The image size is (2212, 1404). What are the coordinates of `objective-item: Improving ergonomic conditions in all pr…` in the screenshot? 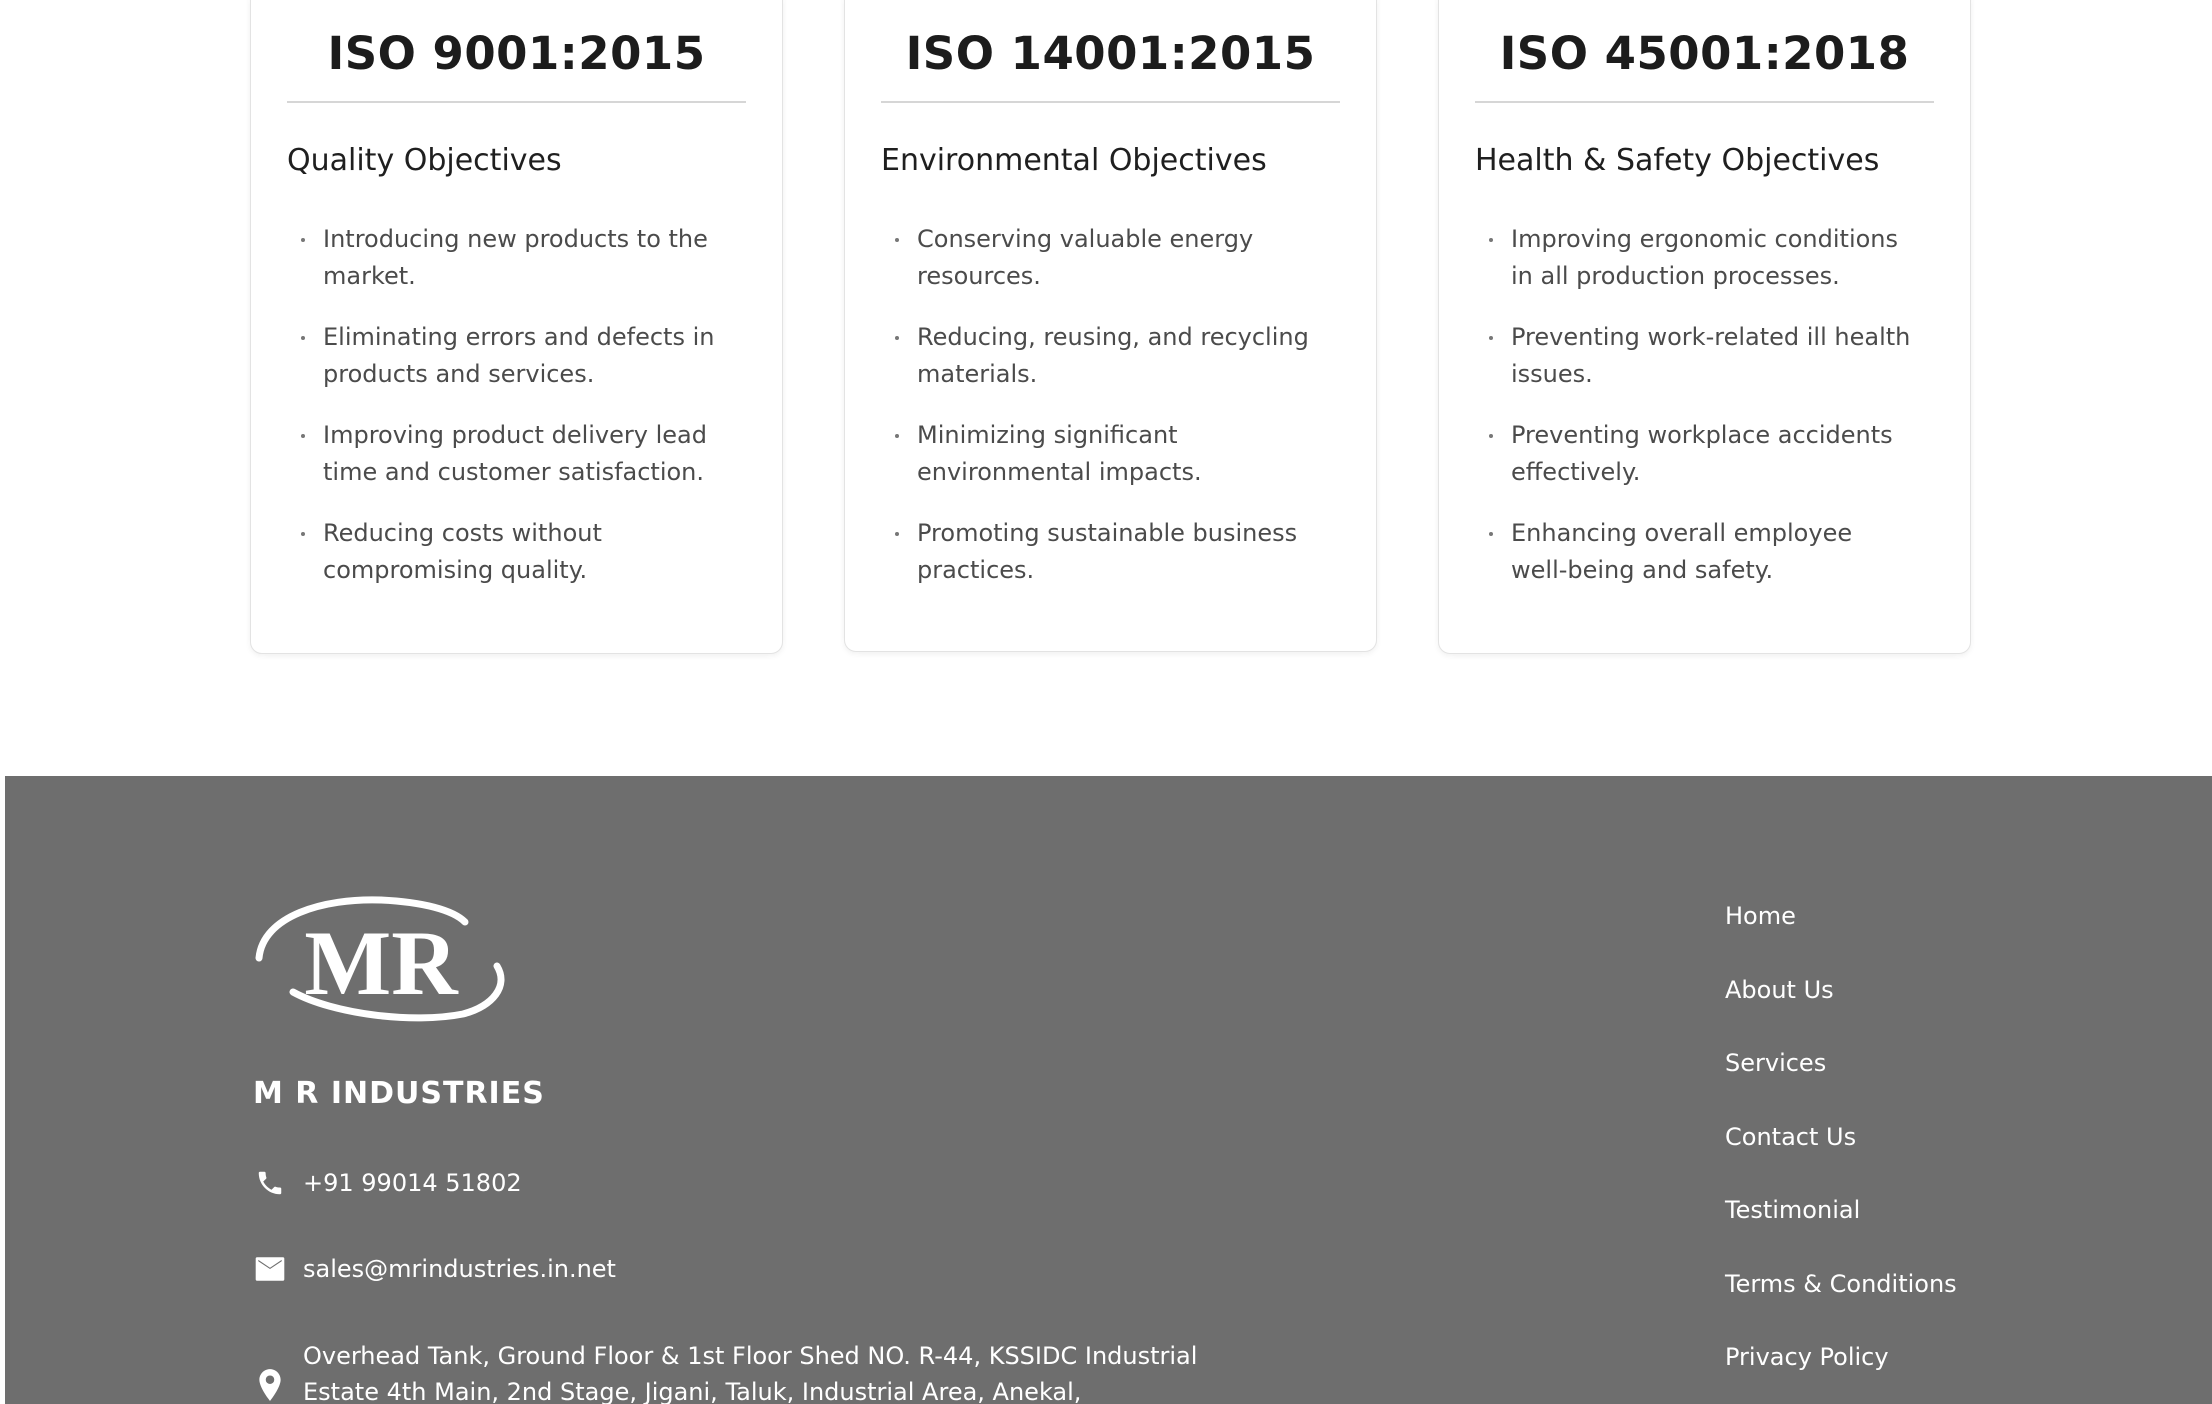 It's located at (1694, 258).